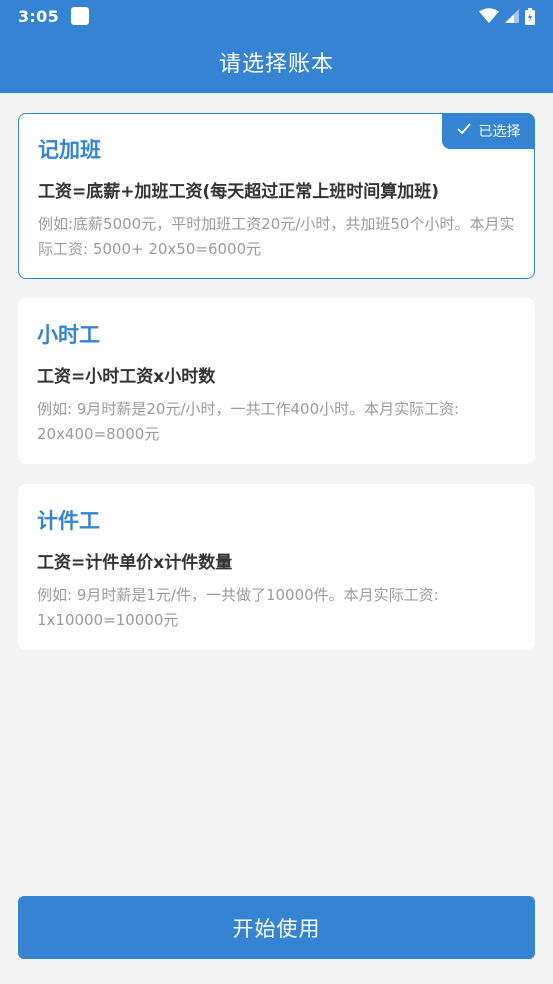 The image size is (553, 984). I want to click on notification-icon, so click(80, 16).